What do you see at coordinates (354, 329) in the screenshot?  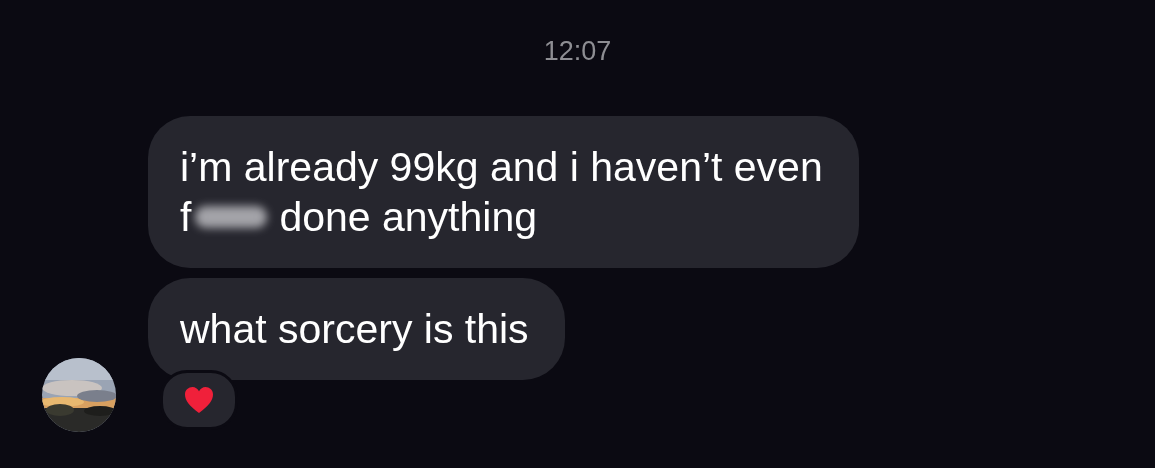 I see `message-text: what sorcery is this` at bounding box center [354, 329].